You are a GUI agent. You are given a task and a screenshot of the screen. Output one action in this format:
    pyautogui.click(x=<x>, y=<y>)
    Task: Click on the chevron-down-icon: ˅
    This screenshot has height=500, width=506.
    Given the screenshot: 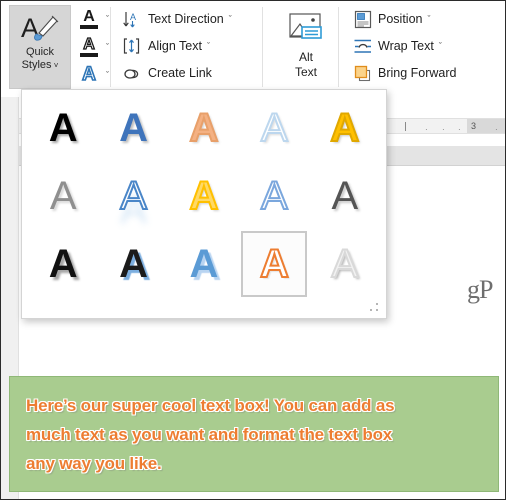 What is the action you would take?
    pyautogui.click(x=55, y=65)
    